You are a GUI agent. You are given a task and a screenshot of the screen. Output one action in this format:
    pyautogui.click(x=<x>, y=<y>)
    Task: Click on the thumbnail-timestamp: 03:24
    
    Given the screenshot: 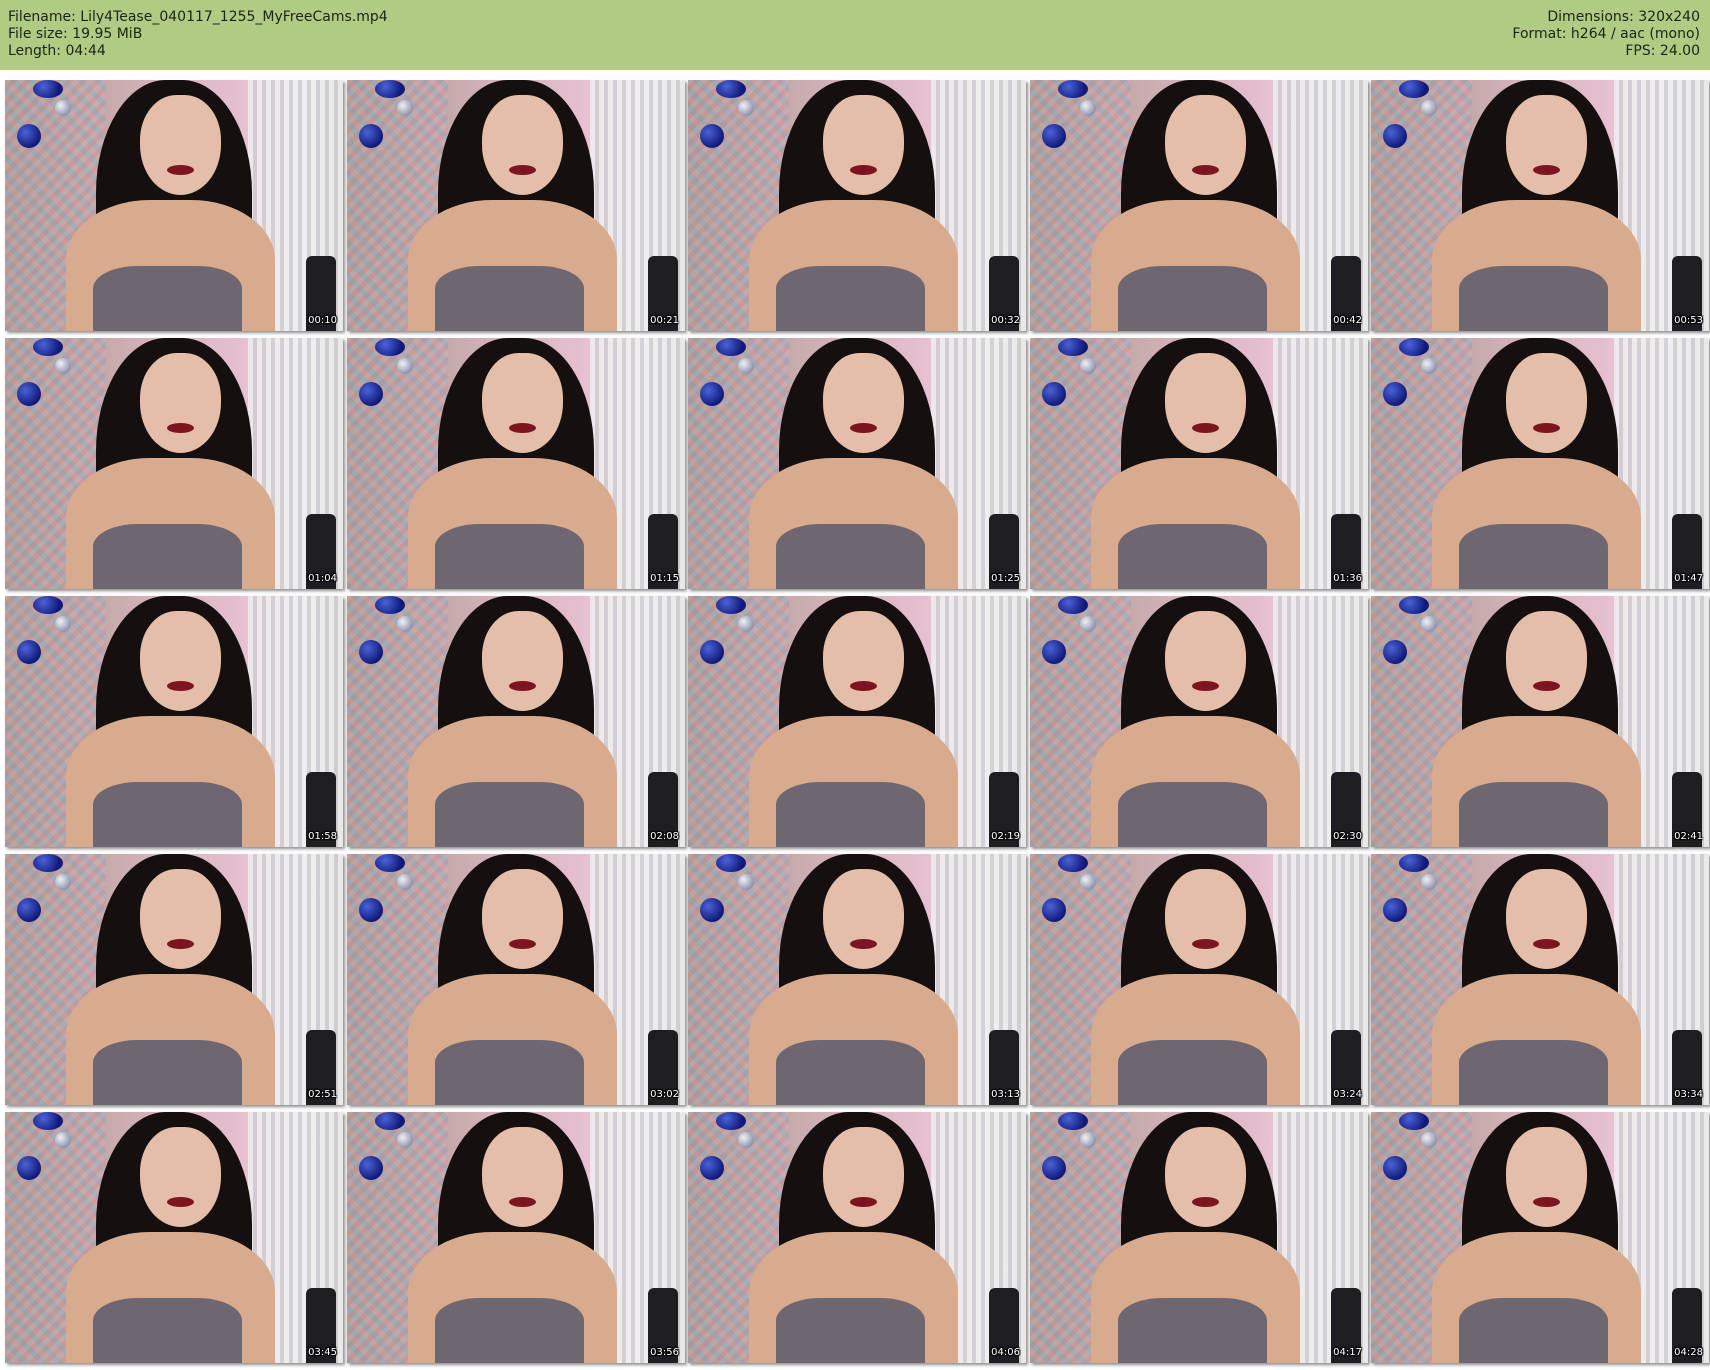 What is the action you would take?
    pyautogui.click(x=1347, y=1094)
    